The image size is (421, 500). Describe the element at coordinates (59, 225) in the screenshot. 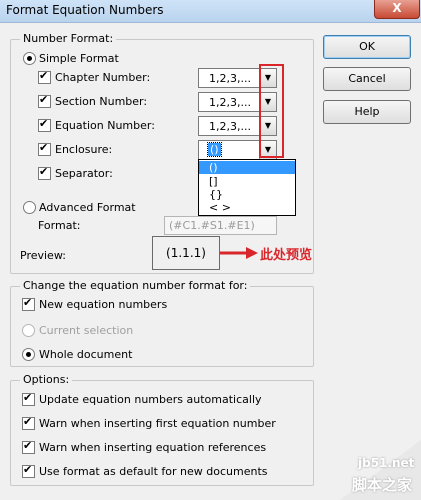

I see `format-label: Format:` at that location.